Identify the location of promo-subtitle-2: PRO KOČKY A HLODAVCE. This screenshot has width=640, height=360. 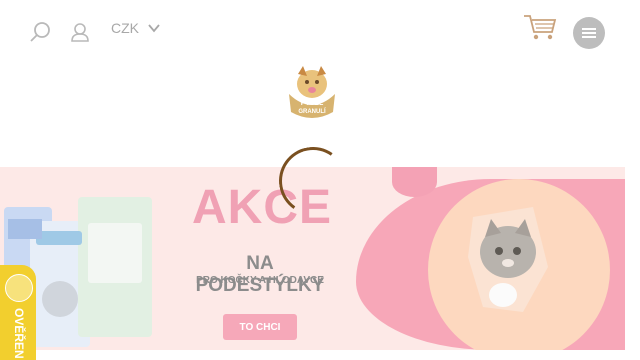
(260, 280).